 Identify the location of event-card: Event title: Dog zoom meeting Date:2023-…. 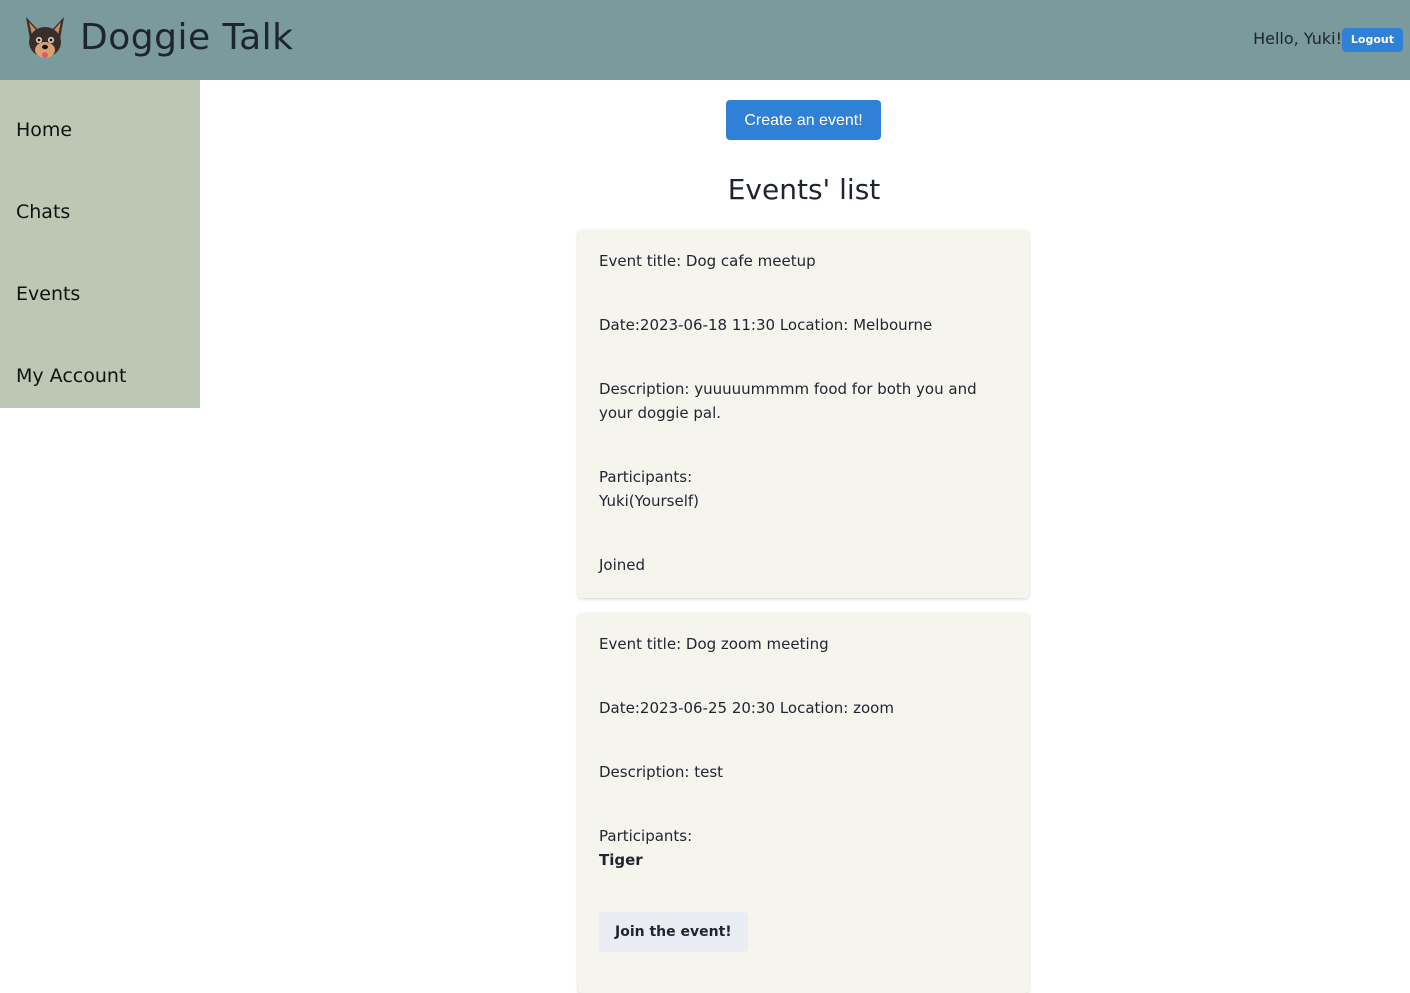
(803, 803).